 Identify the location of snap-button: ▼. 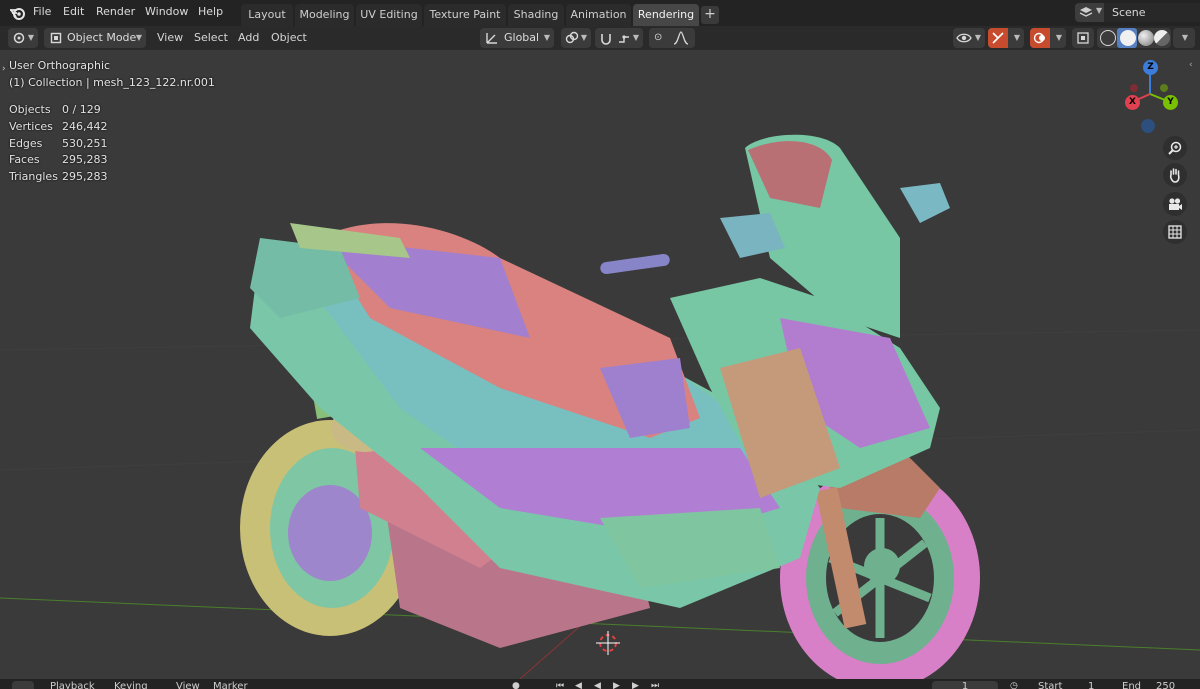
(619, 38).